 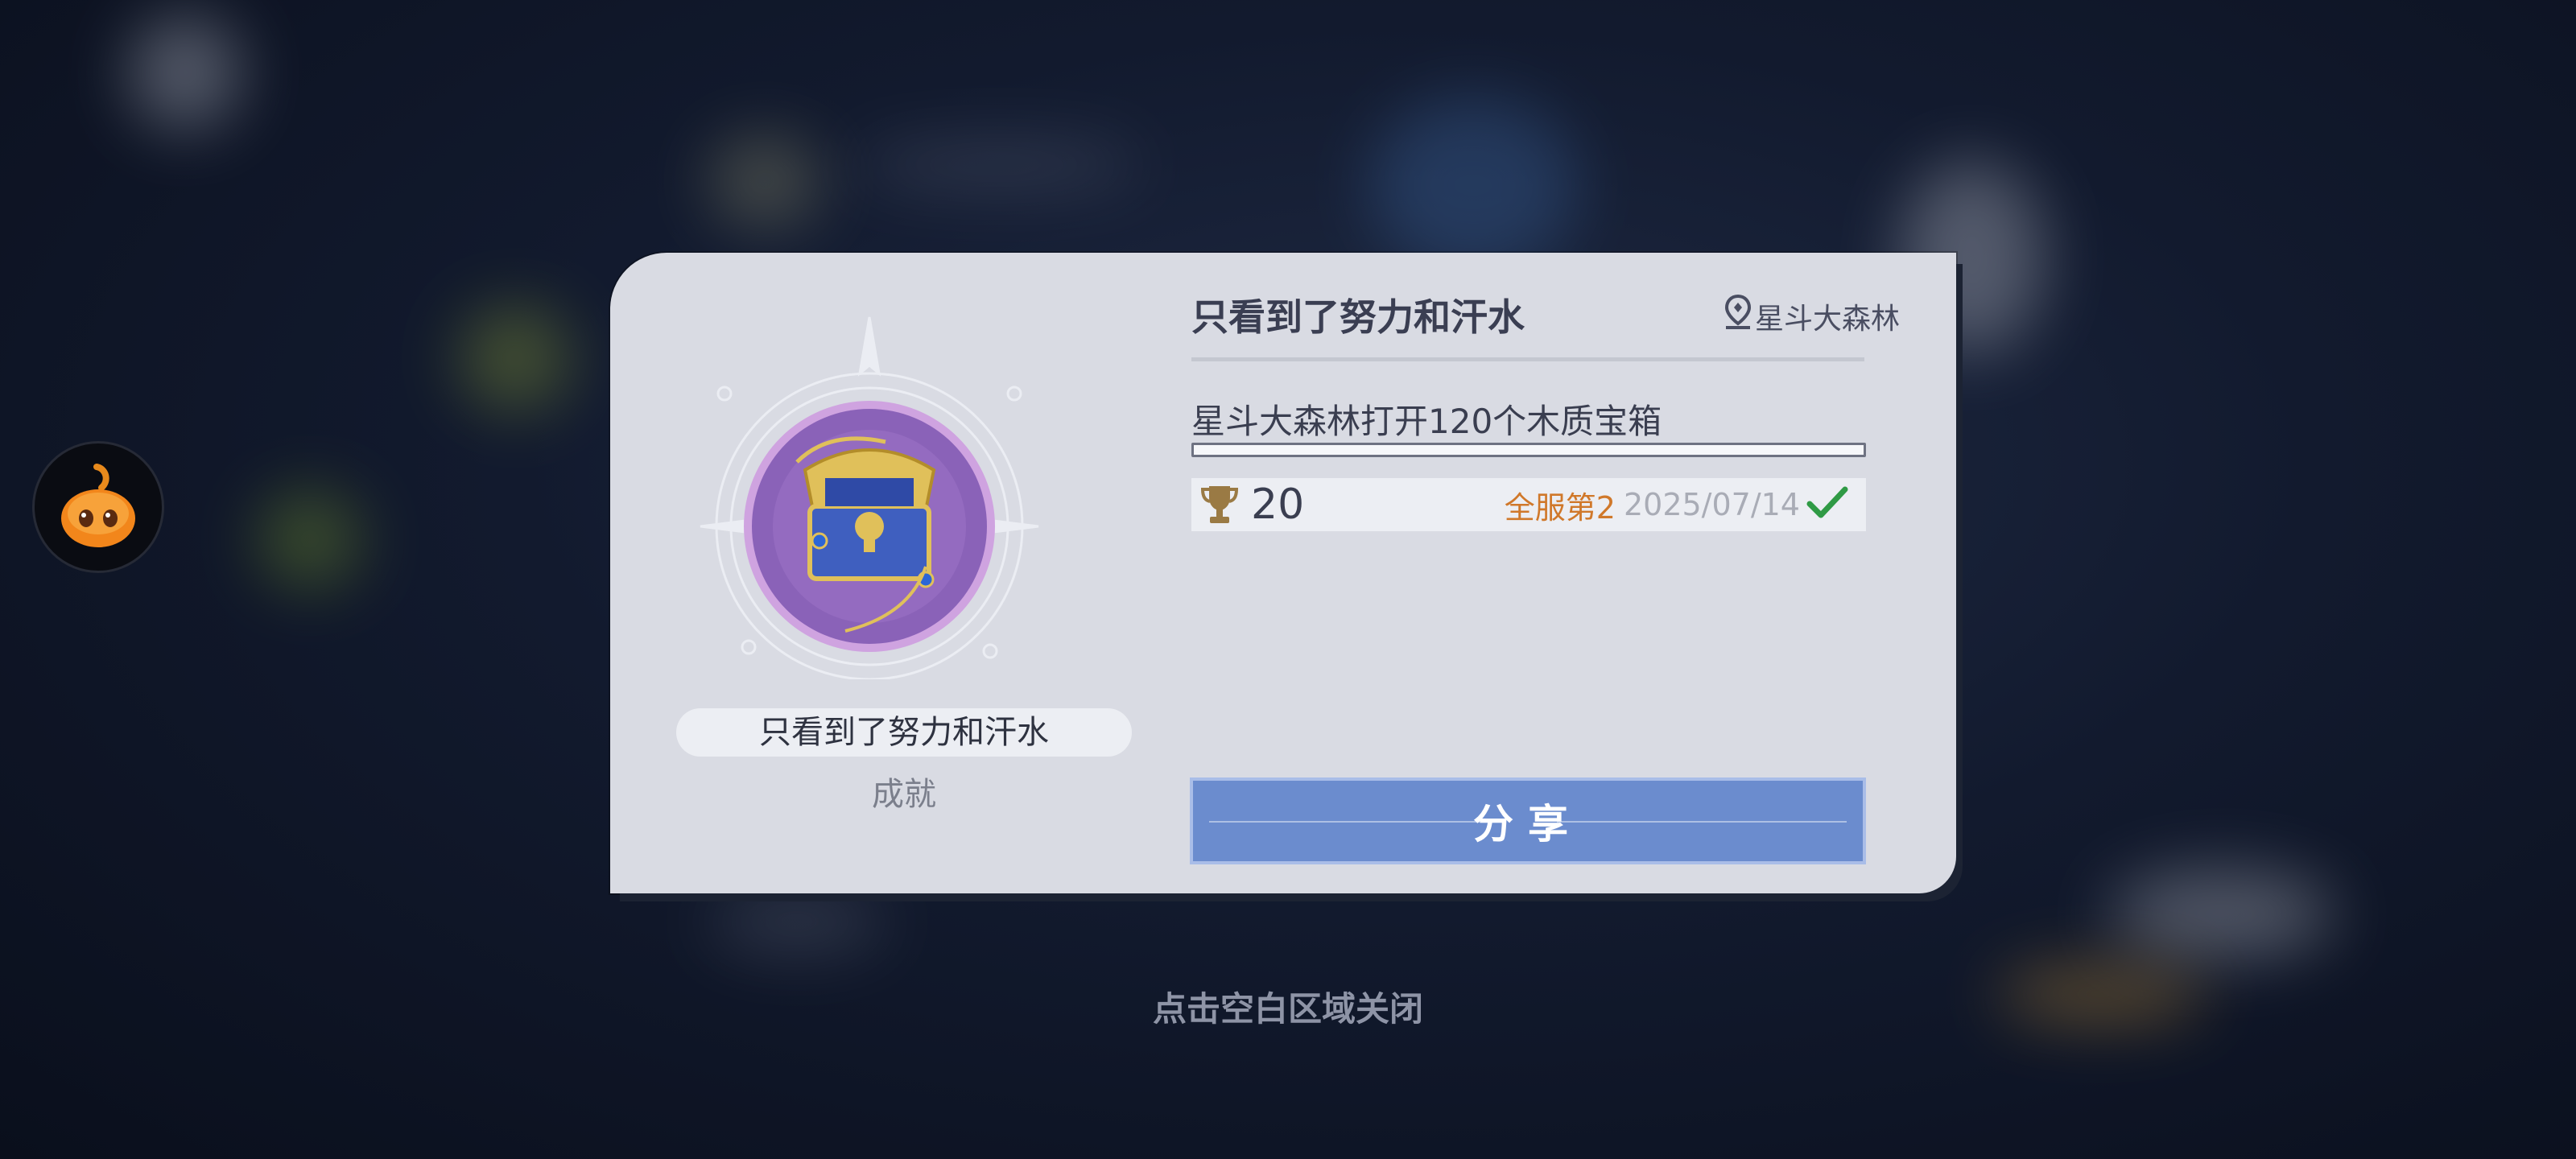 What do you see at coordinates (1426, 421) in the screenshot?
I see `achievement-description: 星斗大森林打开120个木质宝箱` at bounding box center [1426, 421].